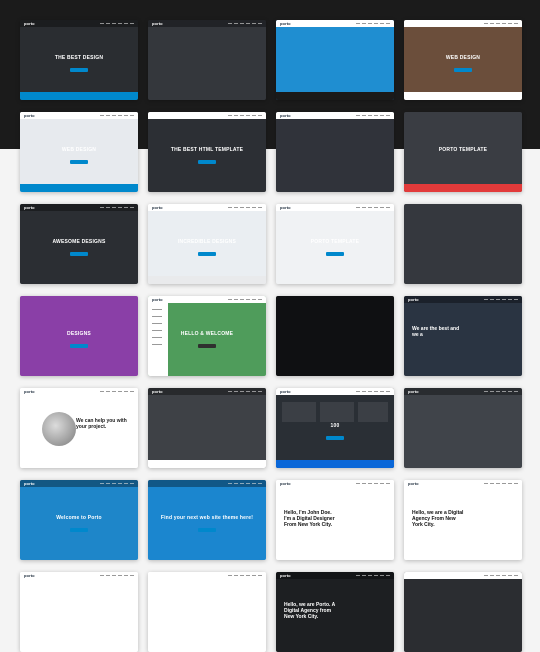 This screenshot has height=652, width=540. I want to click on theme-card-r5-c2: porto, so click(207, 428).